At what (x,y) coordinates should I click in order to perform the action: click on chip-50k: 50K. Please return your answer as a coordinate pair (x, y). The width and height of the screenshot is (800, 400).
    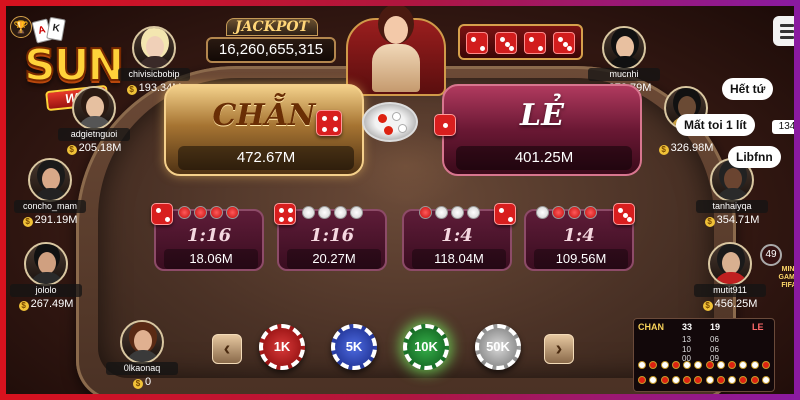
    Looking at the image, I should click on (498, 347).